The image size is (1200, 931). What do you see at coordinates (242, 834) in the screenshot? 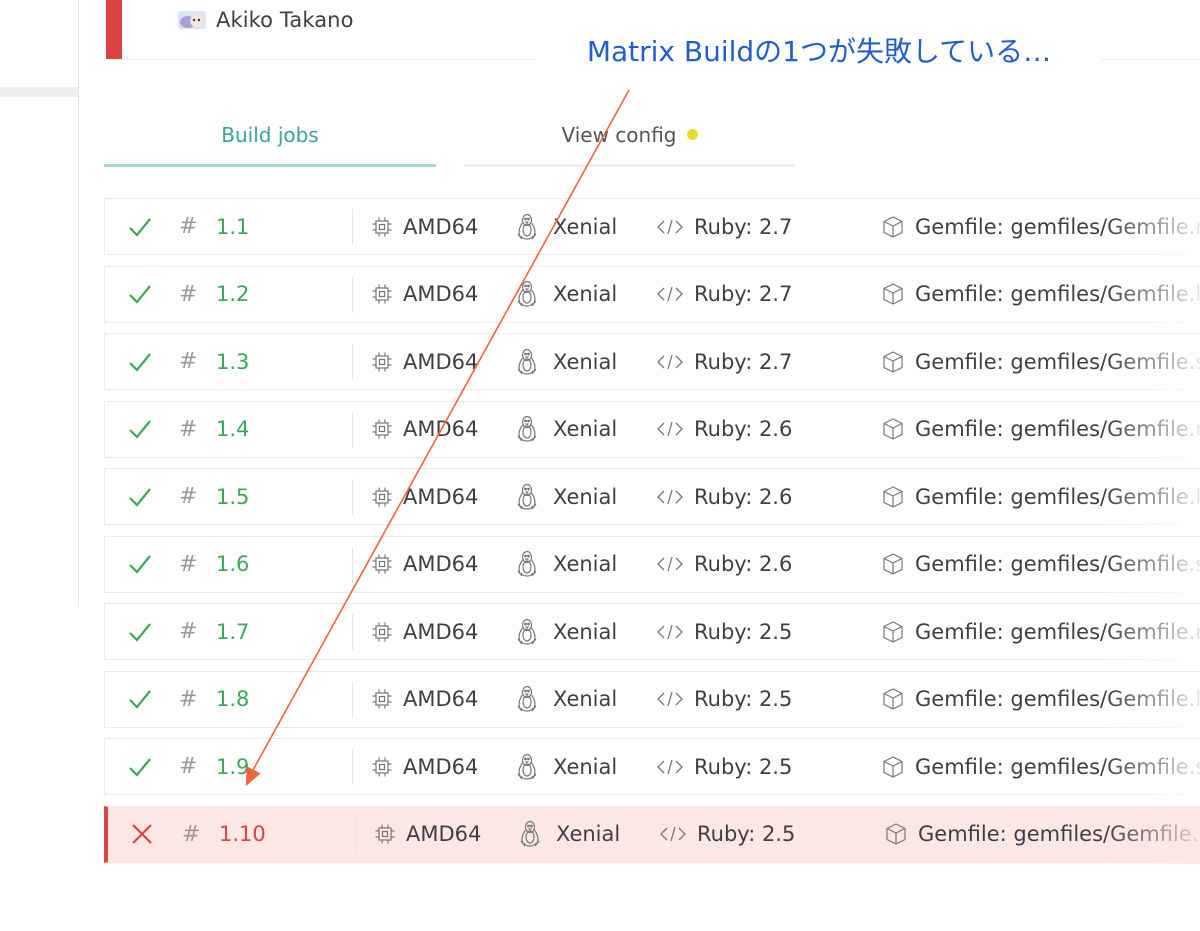
I see `job-number: 1.10` at bounding box center [242, 834].